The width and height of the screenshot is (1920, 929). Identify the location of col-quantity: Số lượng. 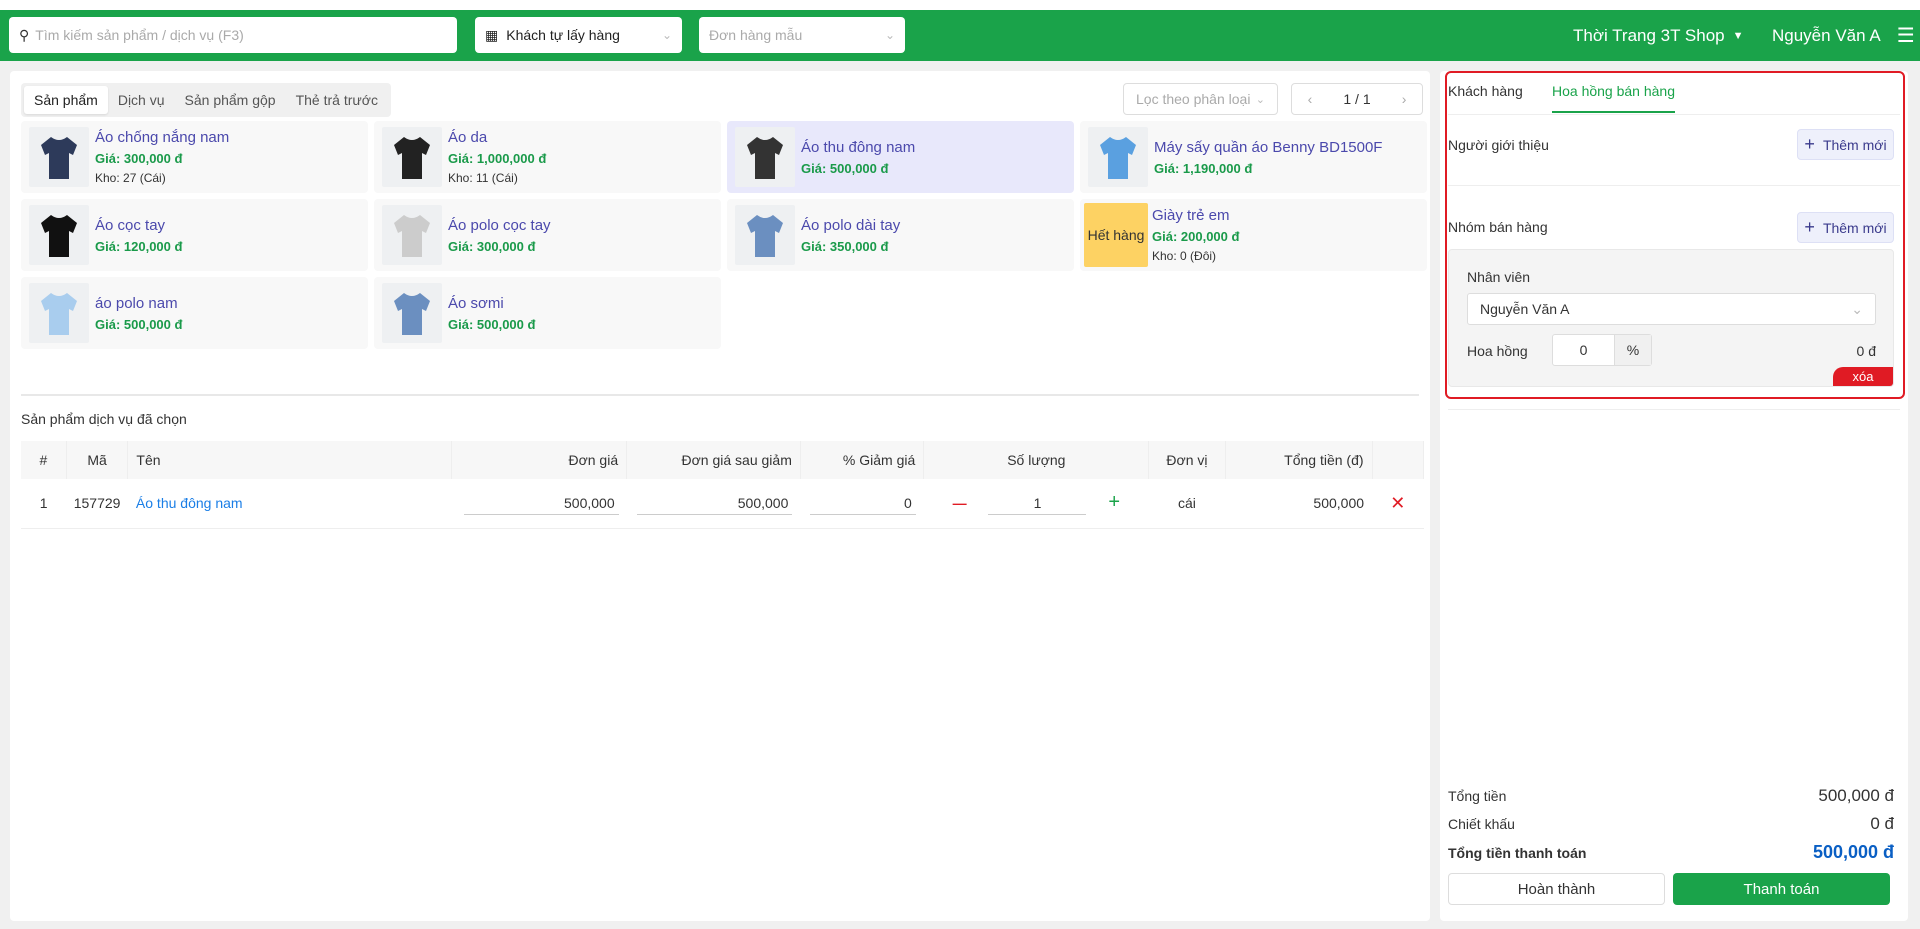
(1036, 460).